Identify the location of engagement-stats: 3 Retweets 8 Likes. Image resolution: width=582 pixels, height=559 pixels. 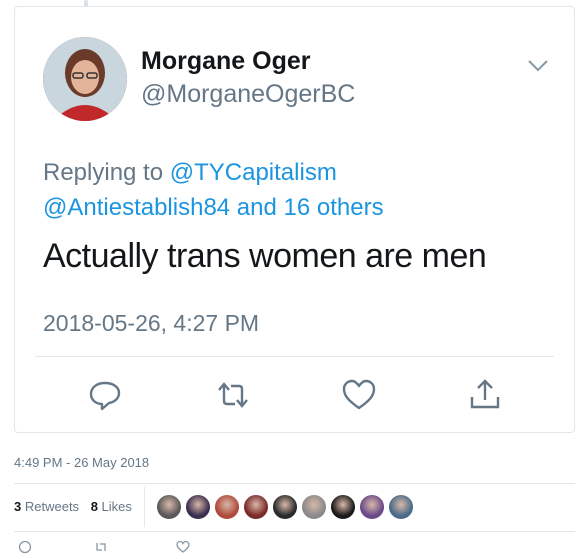
(73, 506).